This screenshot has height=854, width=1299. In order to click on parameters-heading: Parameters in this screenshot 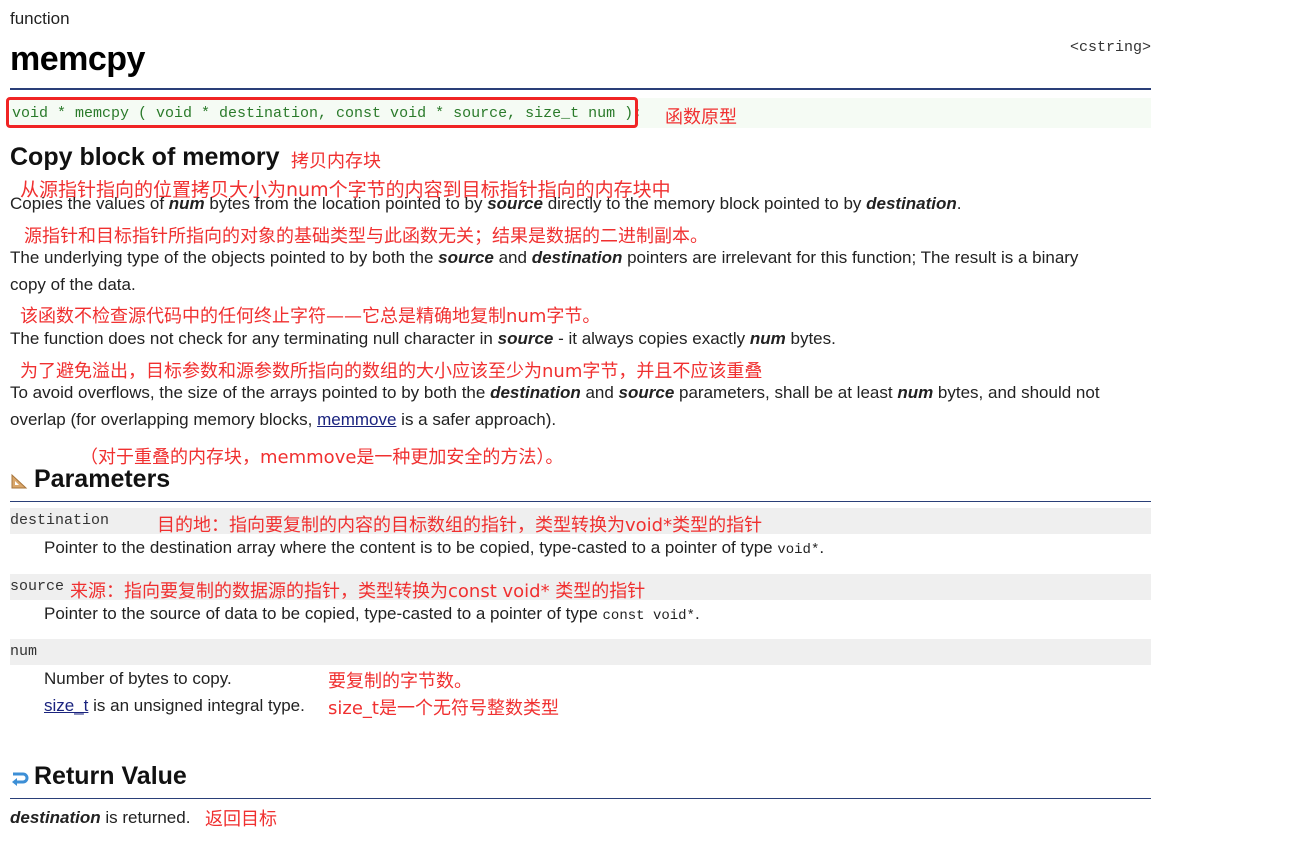, I will do `click(102, 479)`.